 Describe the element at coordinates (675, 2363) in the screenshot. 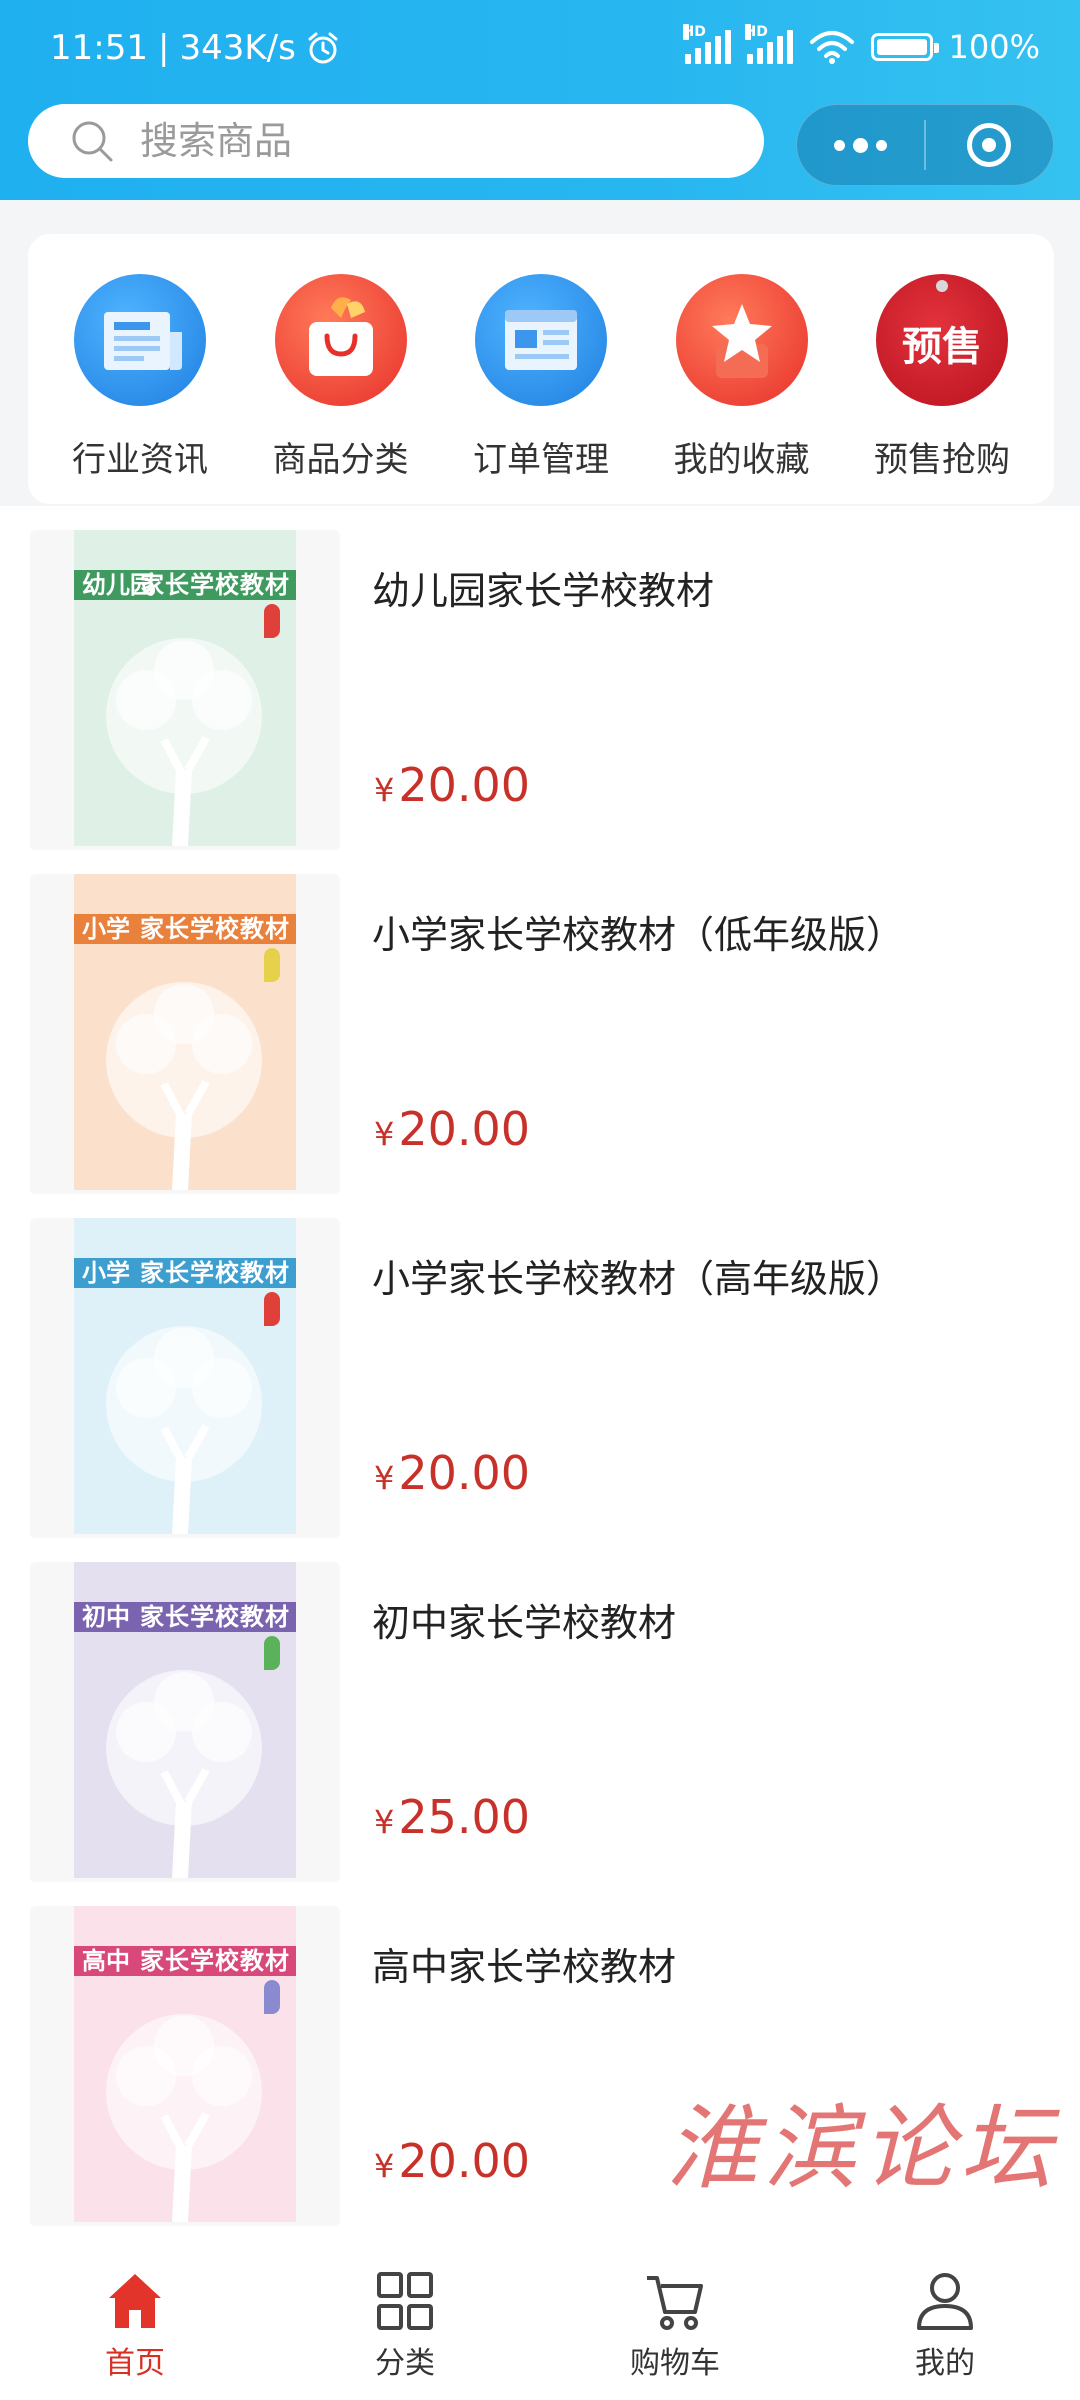

I see `tab-label: 购物车` at that location.